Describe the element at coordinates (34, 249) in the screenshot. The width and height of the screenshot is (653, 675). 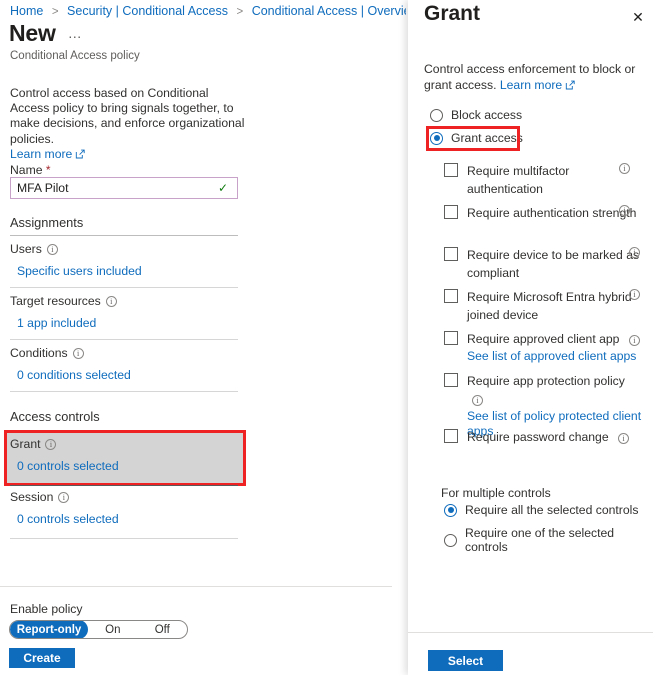
I see `users-row-label: Users i` at that location.